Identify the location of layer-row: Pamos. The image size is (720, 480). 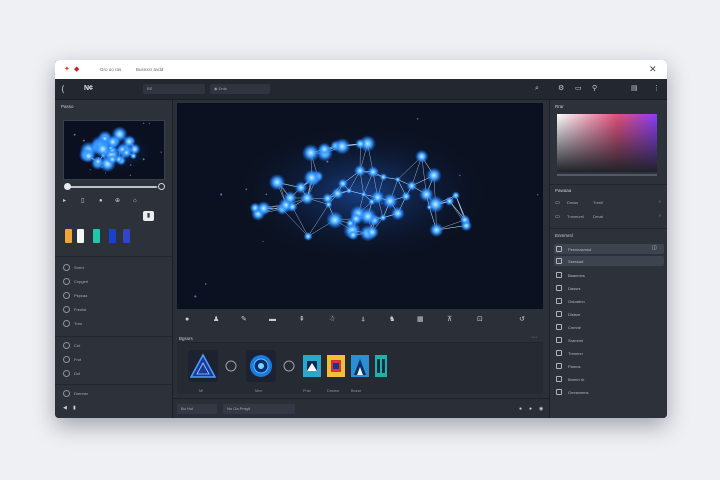
(609, 366).